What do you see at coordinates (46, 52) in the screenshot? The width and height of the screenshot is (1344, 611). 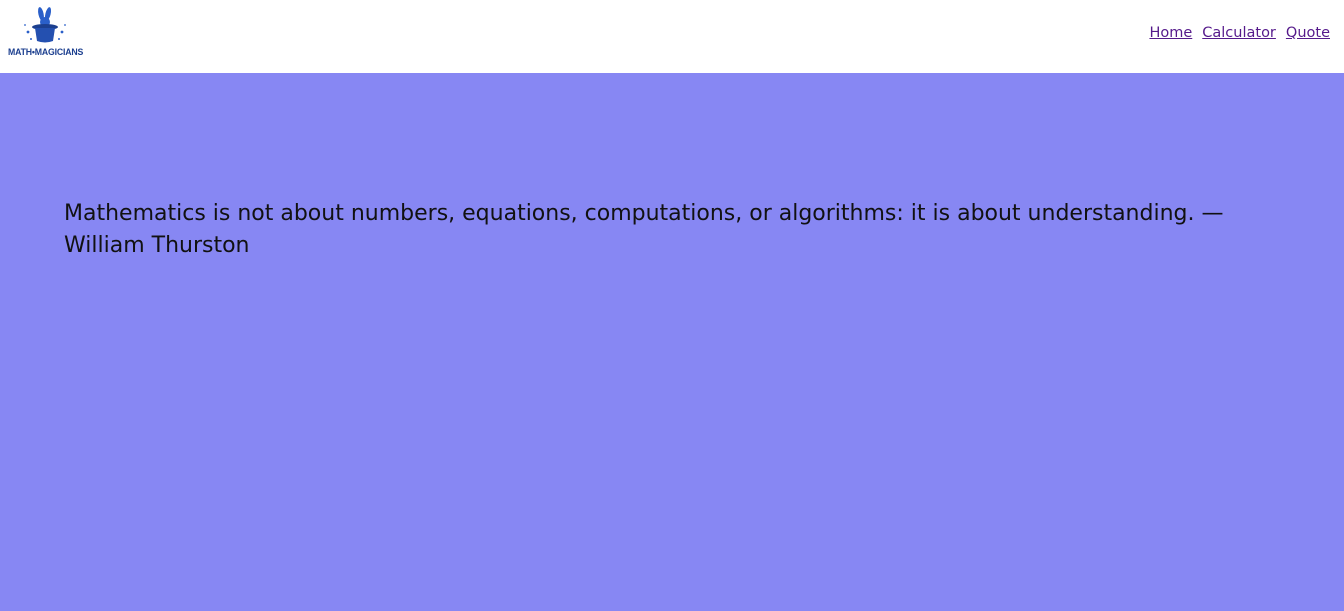 I see `logo-text: MATH•MAGICIANS` at bounding box center [46, 52].